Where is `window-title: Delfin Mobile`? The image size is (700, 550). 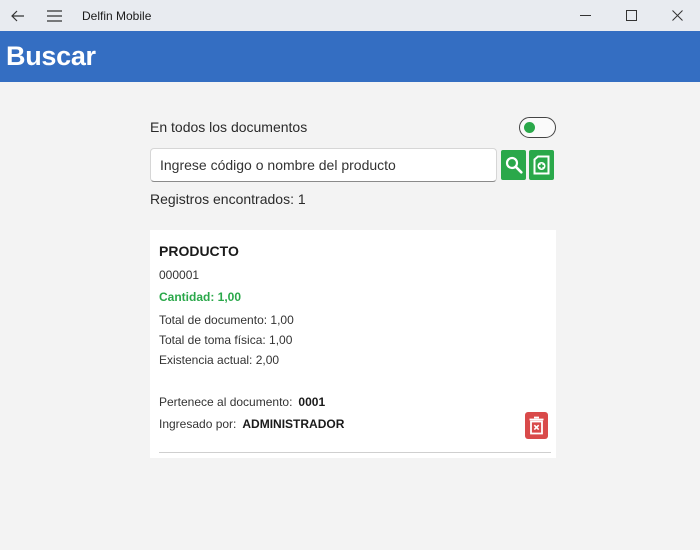
window-title: Delfin Mobile is located at coordinates (117, 15).